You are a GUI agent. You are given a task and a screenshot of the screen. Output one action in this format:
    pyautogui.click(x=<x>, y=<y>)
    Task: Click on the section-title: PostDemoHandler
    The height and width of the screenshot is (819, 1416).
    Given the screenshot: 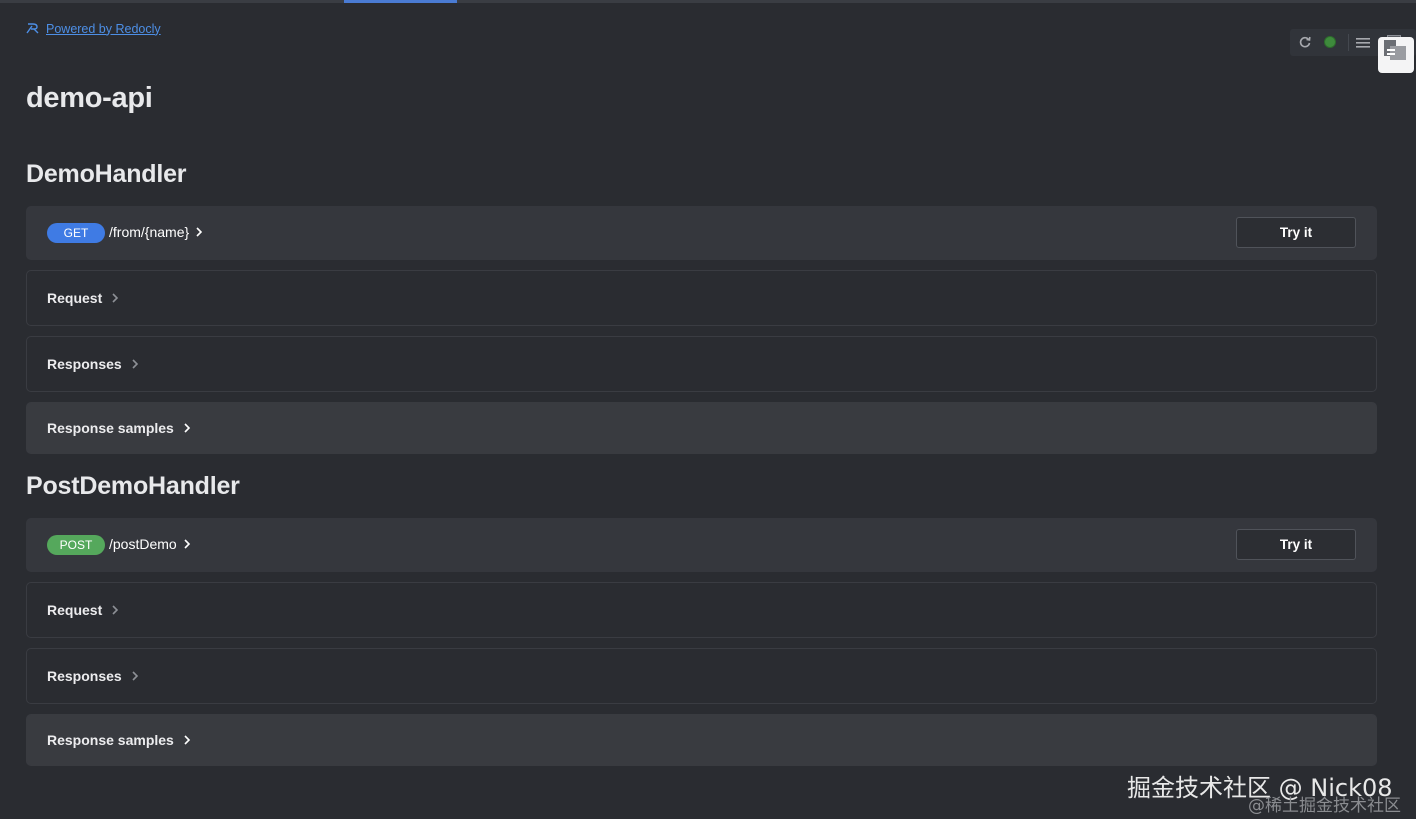 What is the action you would take?
    pyautogui.click(x=133, y=486)
    